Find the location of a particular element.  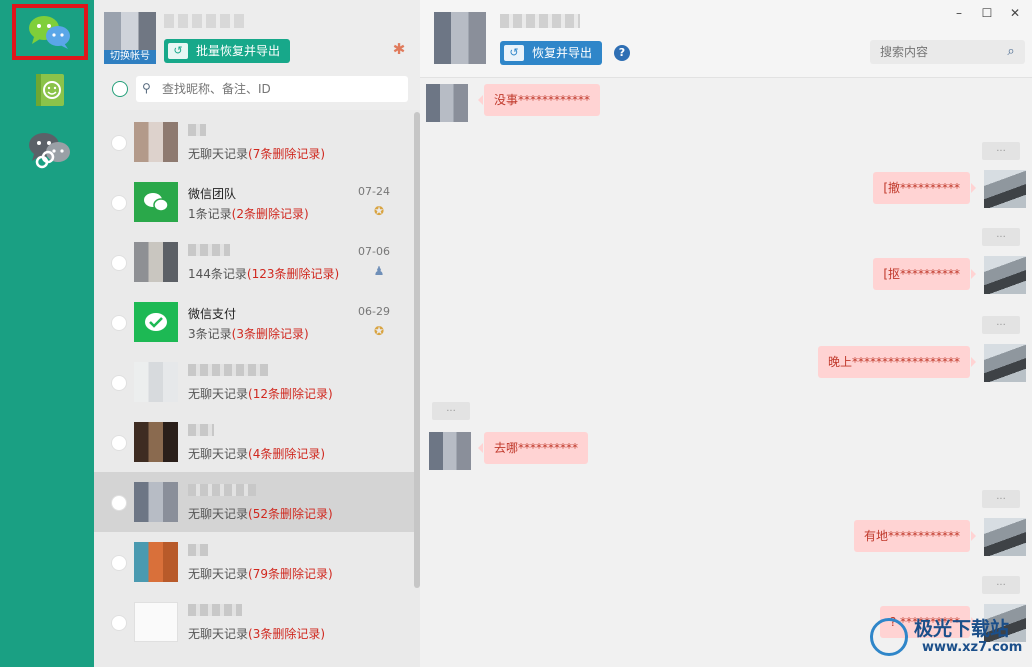

conversation-row: 微信支付 3条记录(3条删除记录) 06-29 ✪ is located at coordinates (254, 322).